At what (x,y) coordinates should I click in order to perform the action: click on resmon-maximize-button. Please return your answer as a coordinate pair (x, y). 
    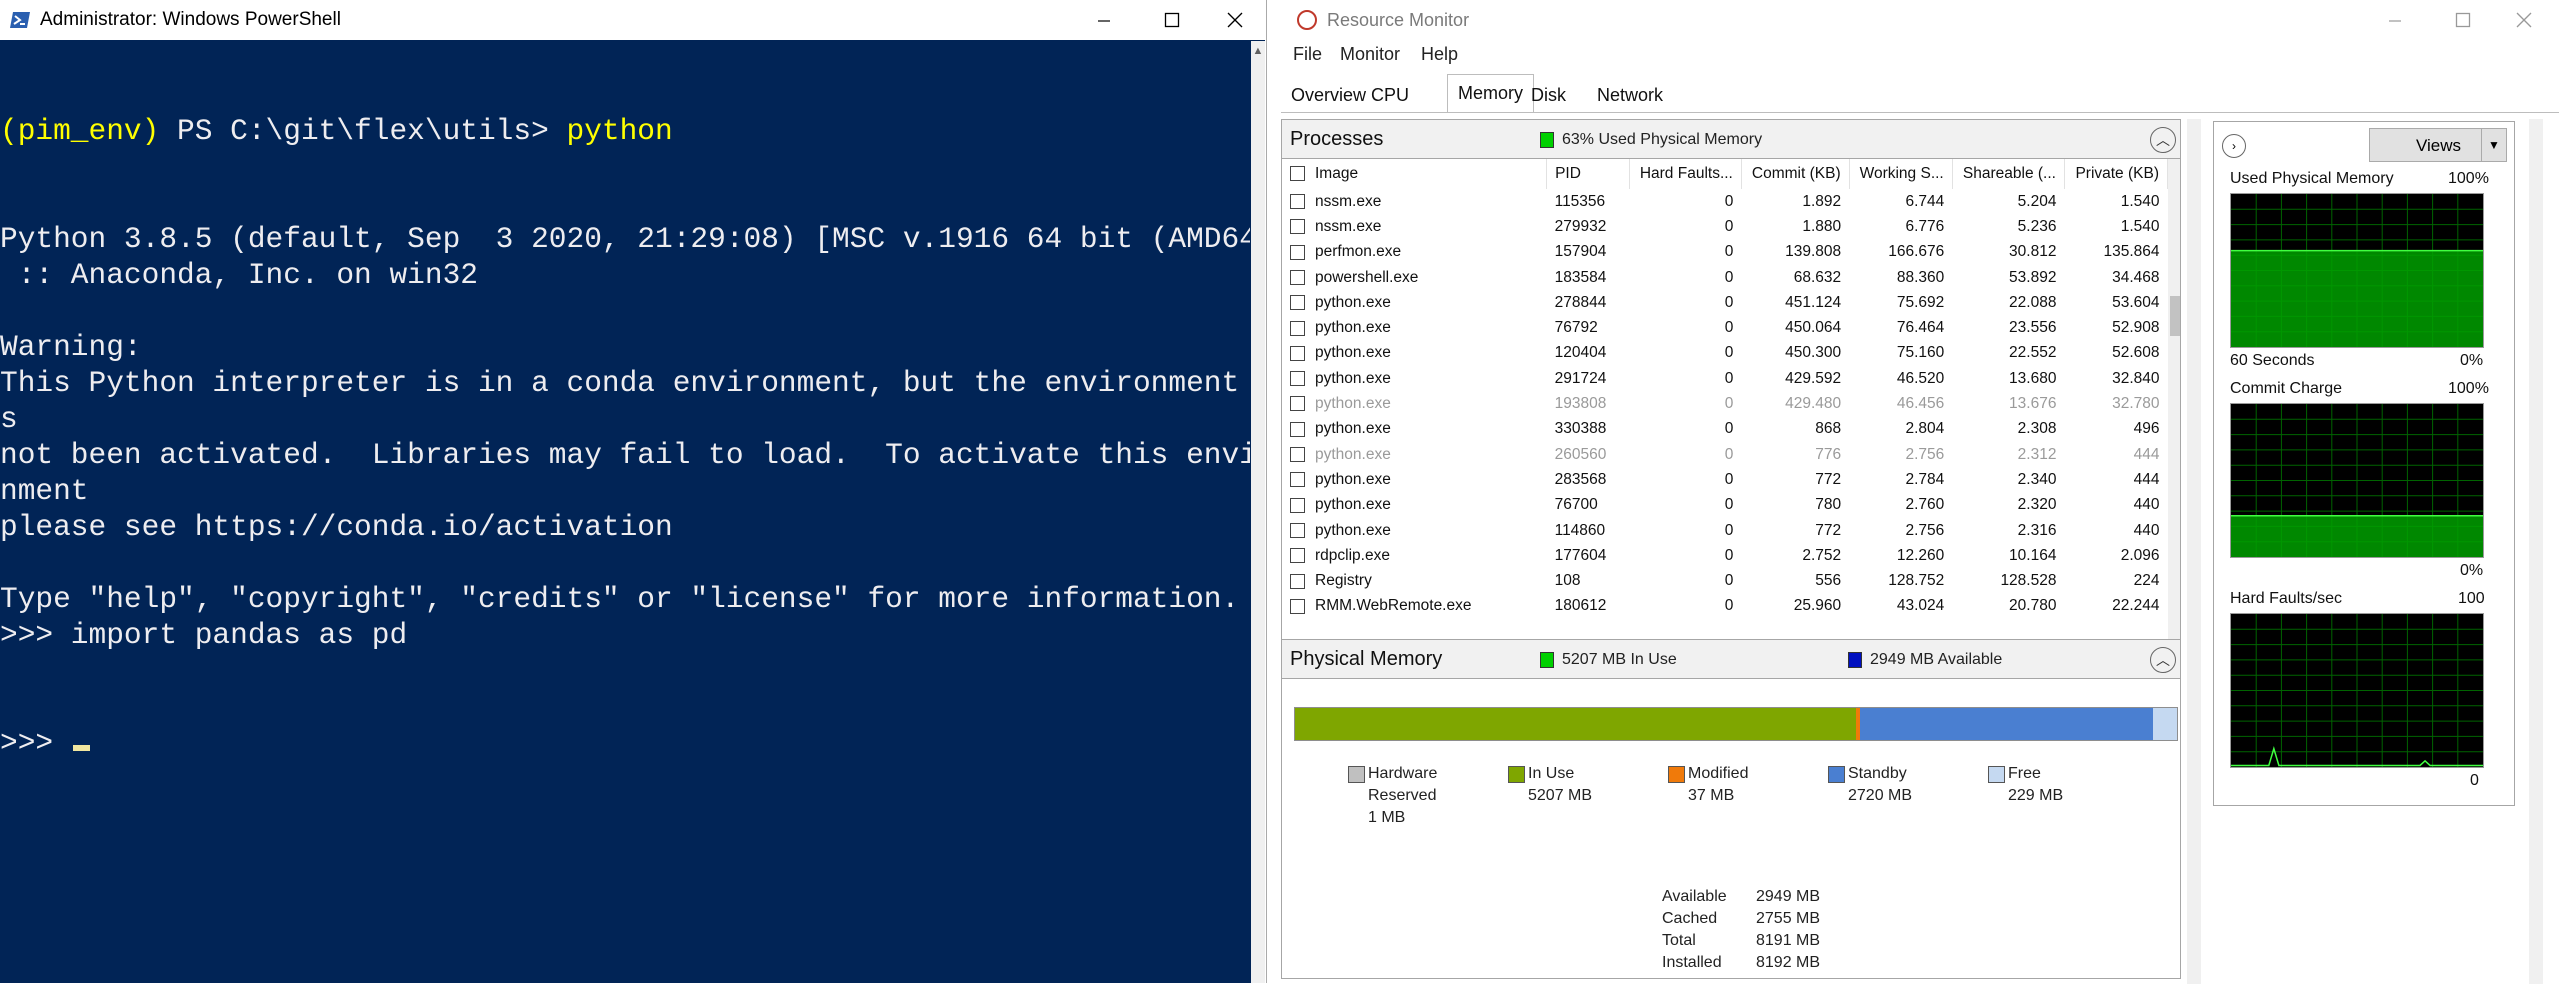
    Looking at the image, I should click on (2463, 20).